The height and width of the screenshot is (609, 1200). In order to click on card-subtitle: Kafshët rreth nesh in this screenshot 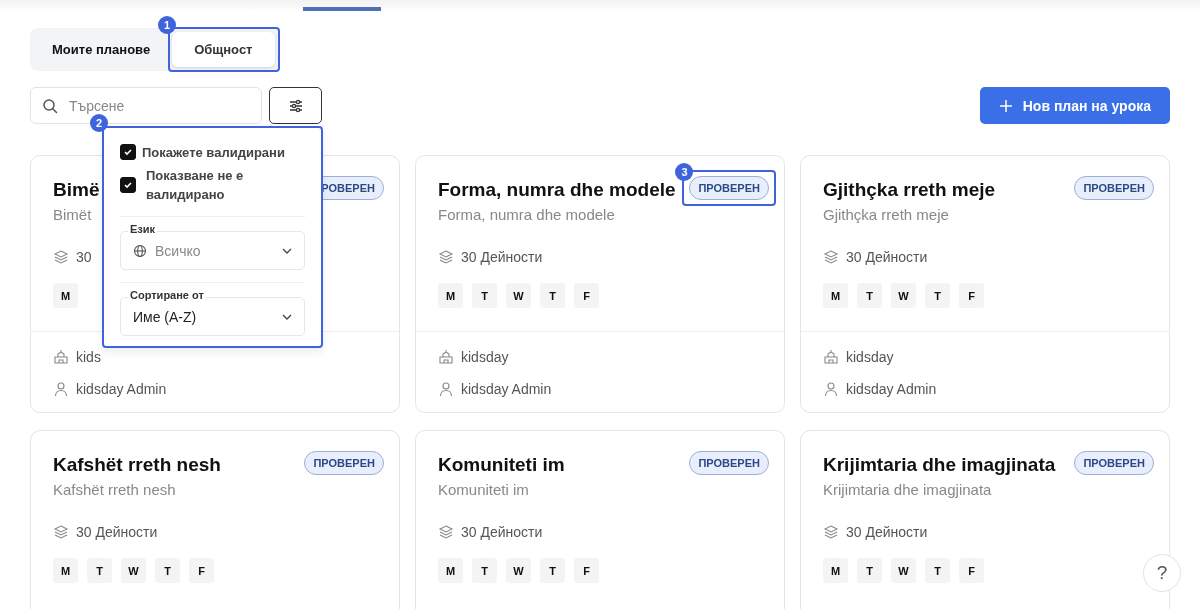, I will do `click(115, 489)`.